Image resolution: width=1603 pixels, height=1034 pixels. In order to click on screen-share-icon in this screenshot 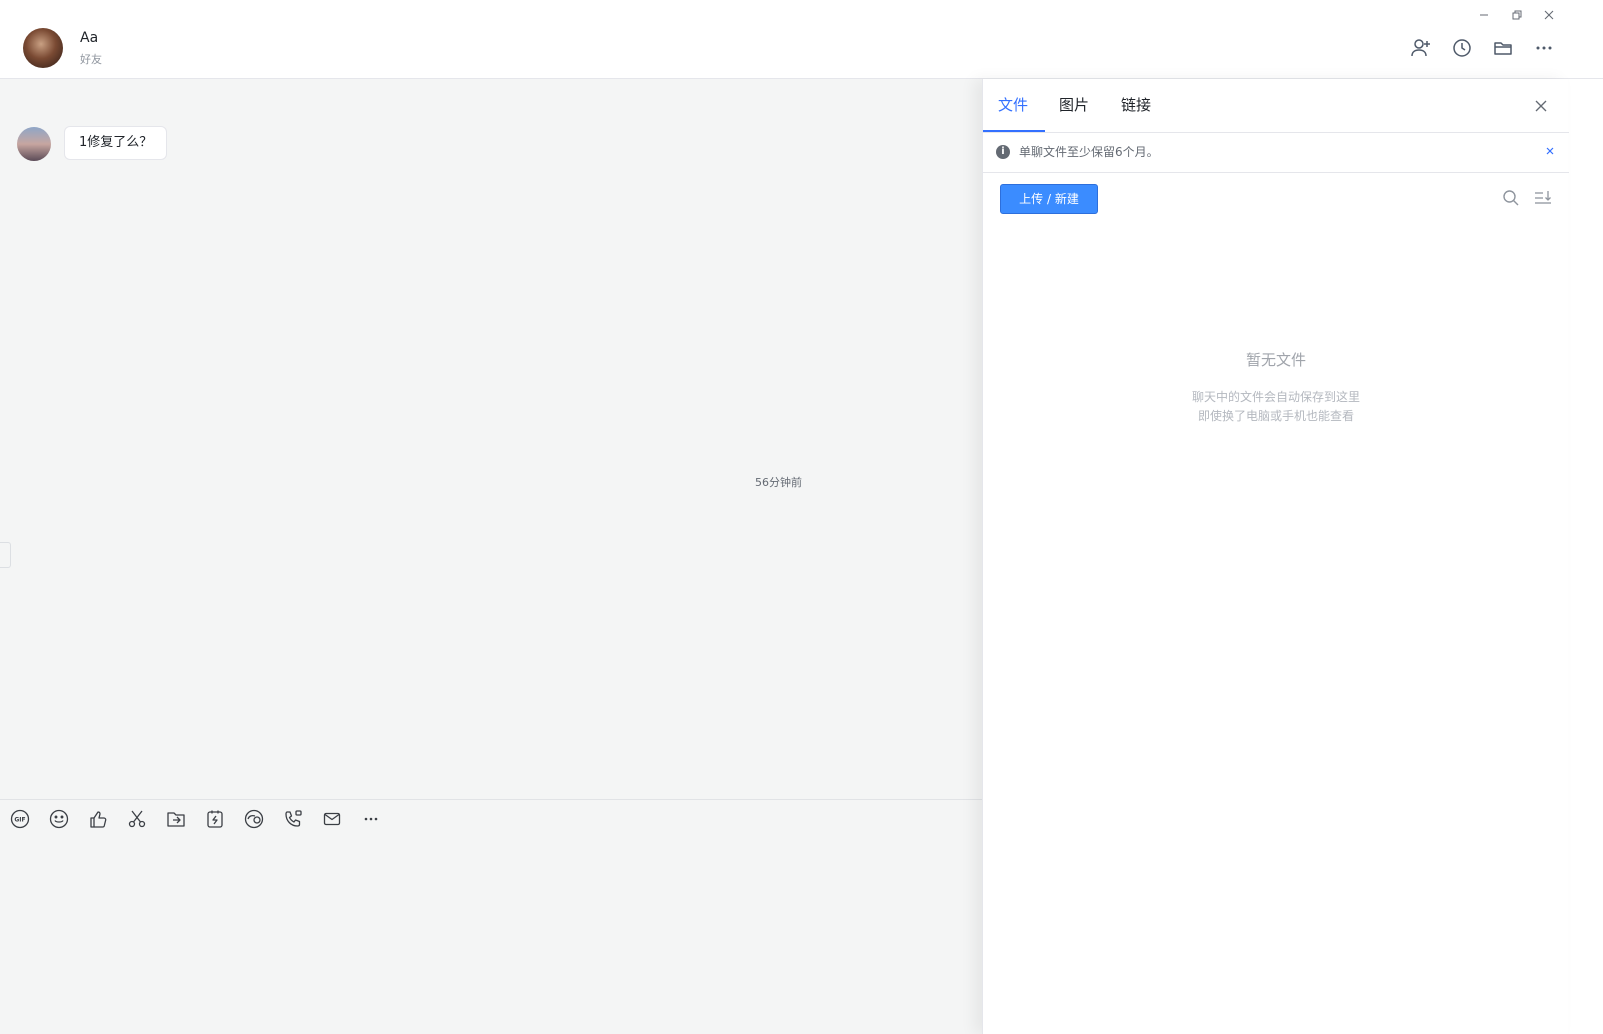, I will do `click(254, 819)`.